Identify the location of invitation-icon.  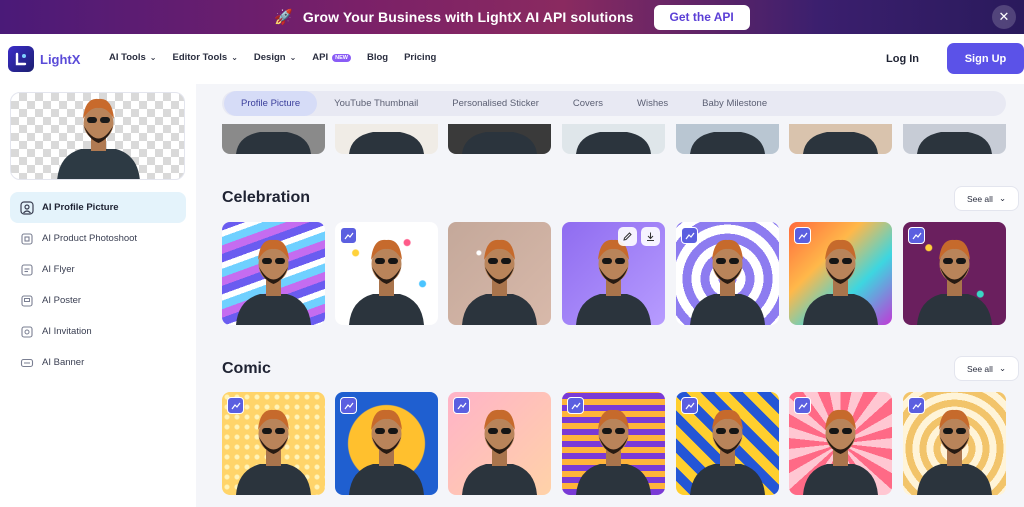
(27, 332).